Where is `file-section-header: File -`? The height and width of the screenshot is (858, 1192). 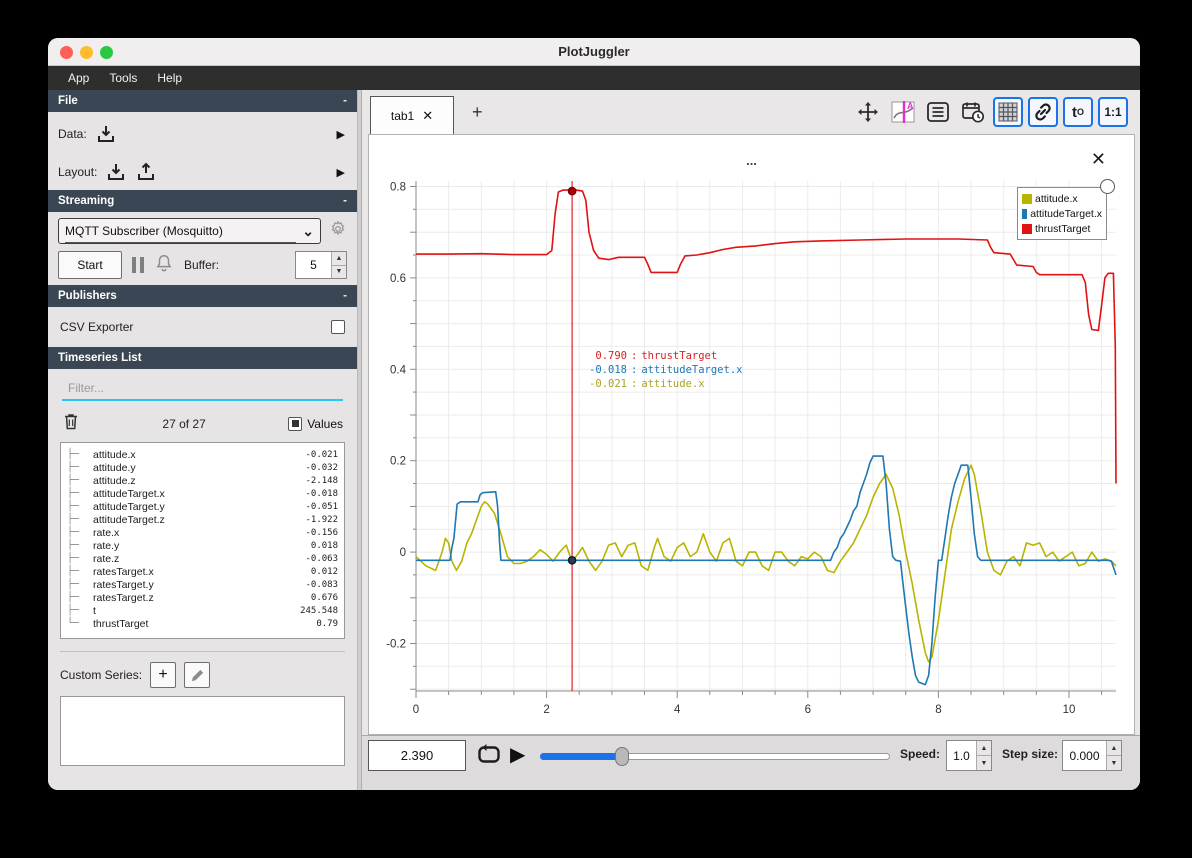 file-section-header: File - is located at coordinates (202, 101).